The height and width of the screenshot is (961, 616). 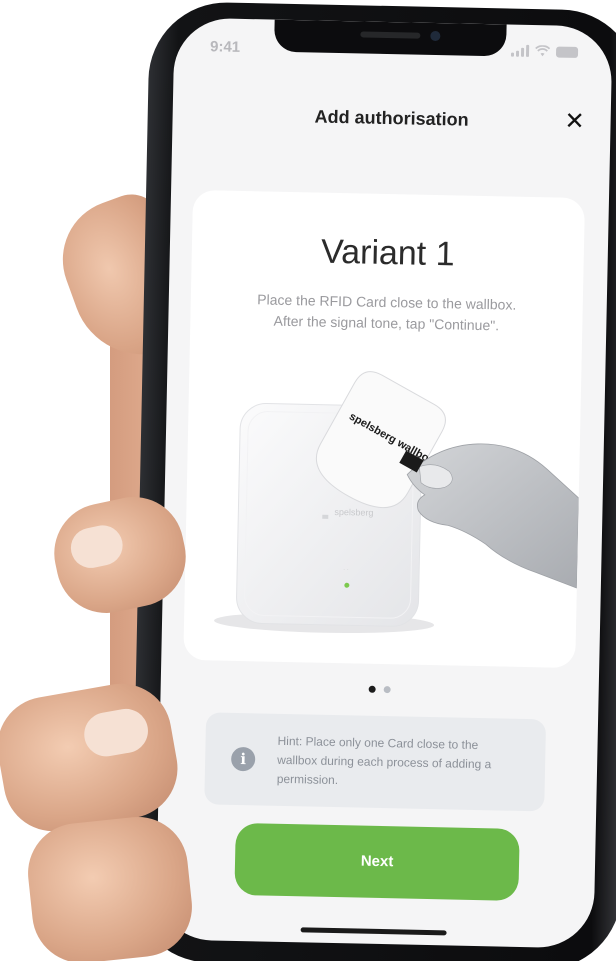 I want to click on home-indicator, so click(x=373, y=931).